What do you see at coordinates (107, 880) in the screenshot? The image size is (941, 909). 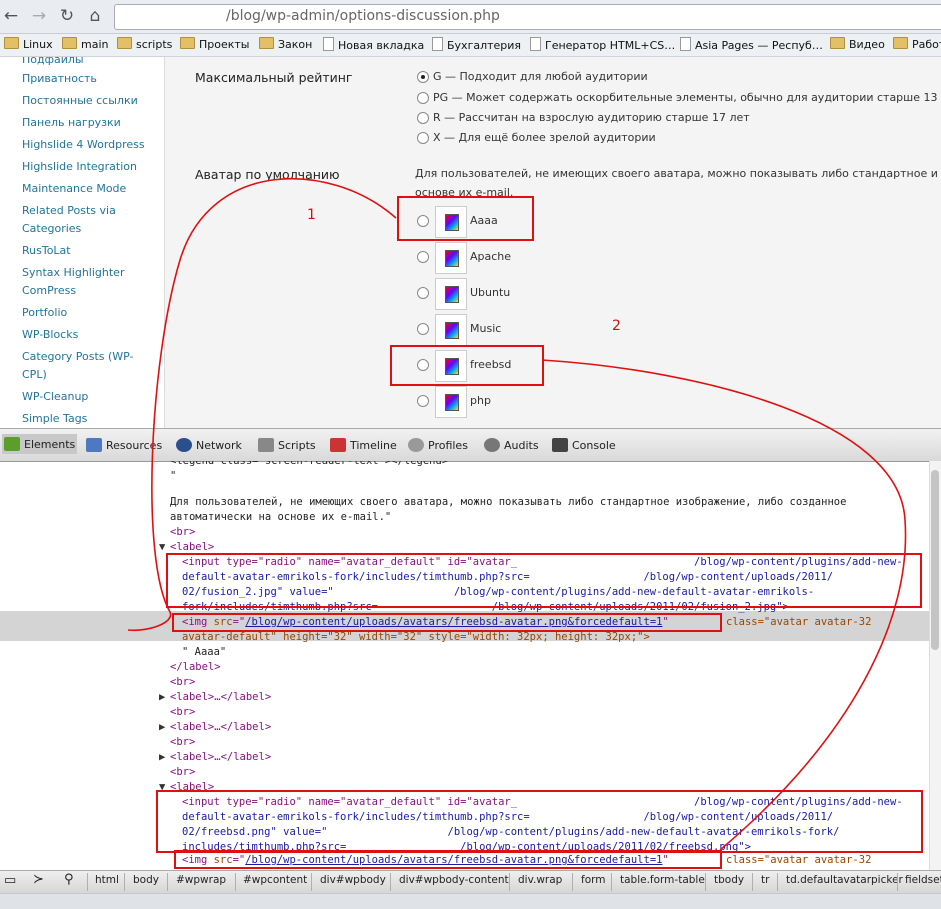 I see `breadcrumb-item: html` at bounding box center [107, 880].